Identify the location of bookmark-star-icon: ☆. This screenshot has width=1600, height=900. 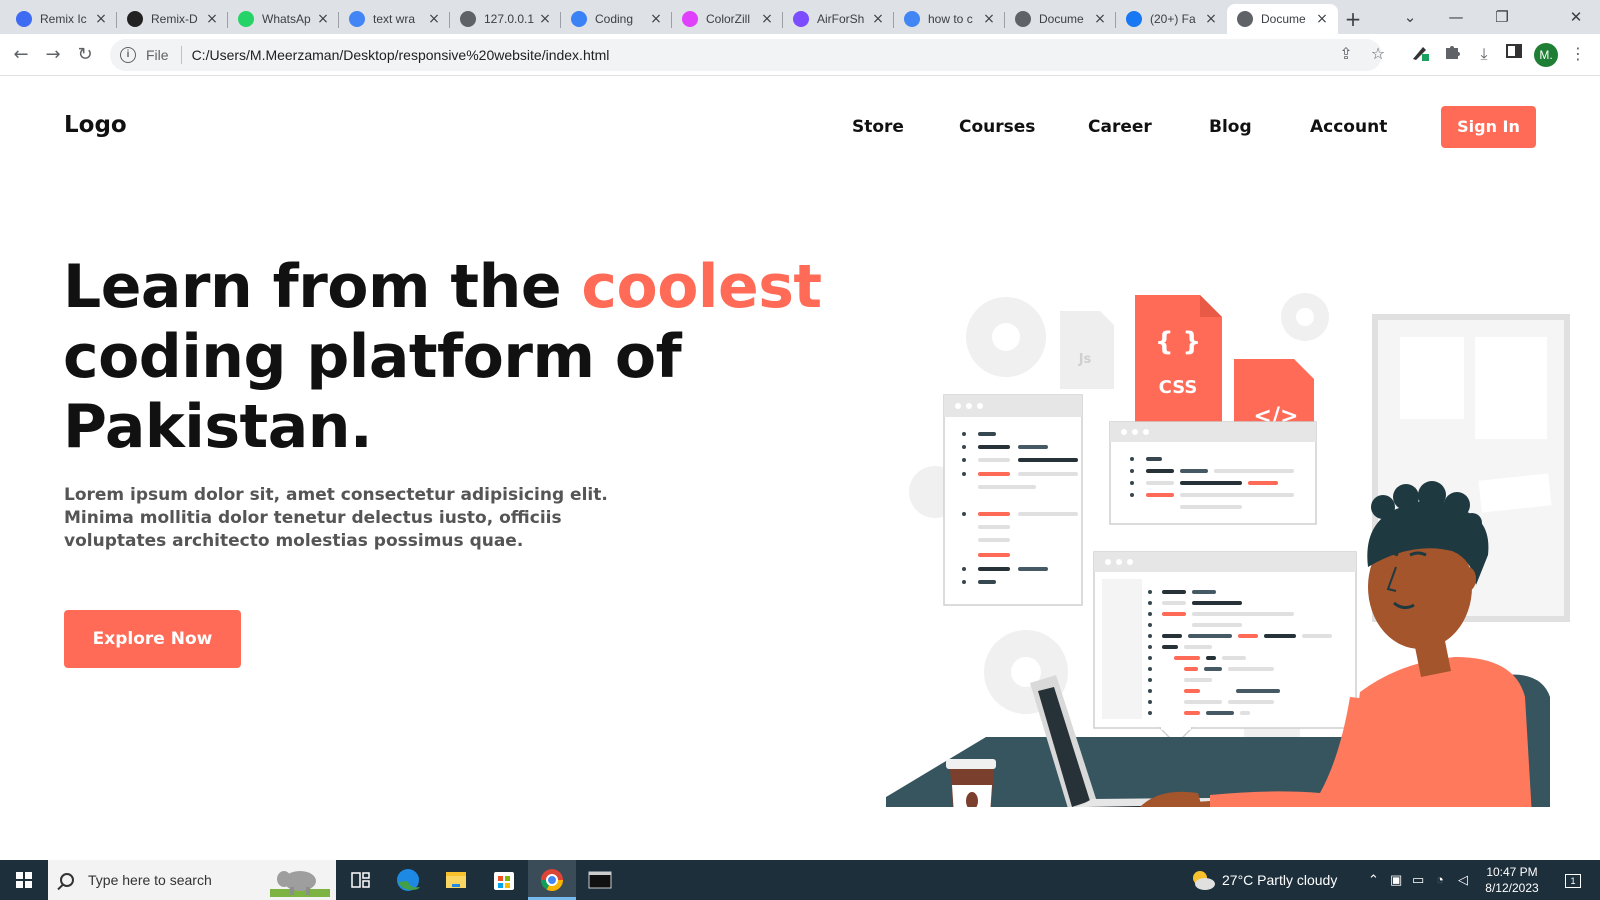
(1378, 54).